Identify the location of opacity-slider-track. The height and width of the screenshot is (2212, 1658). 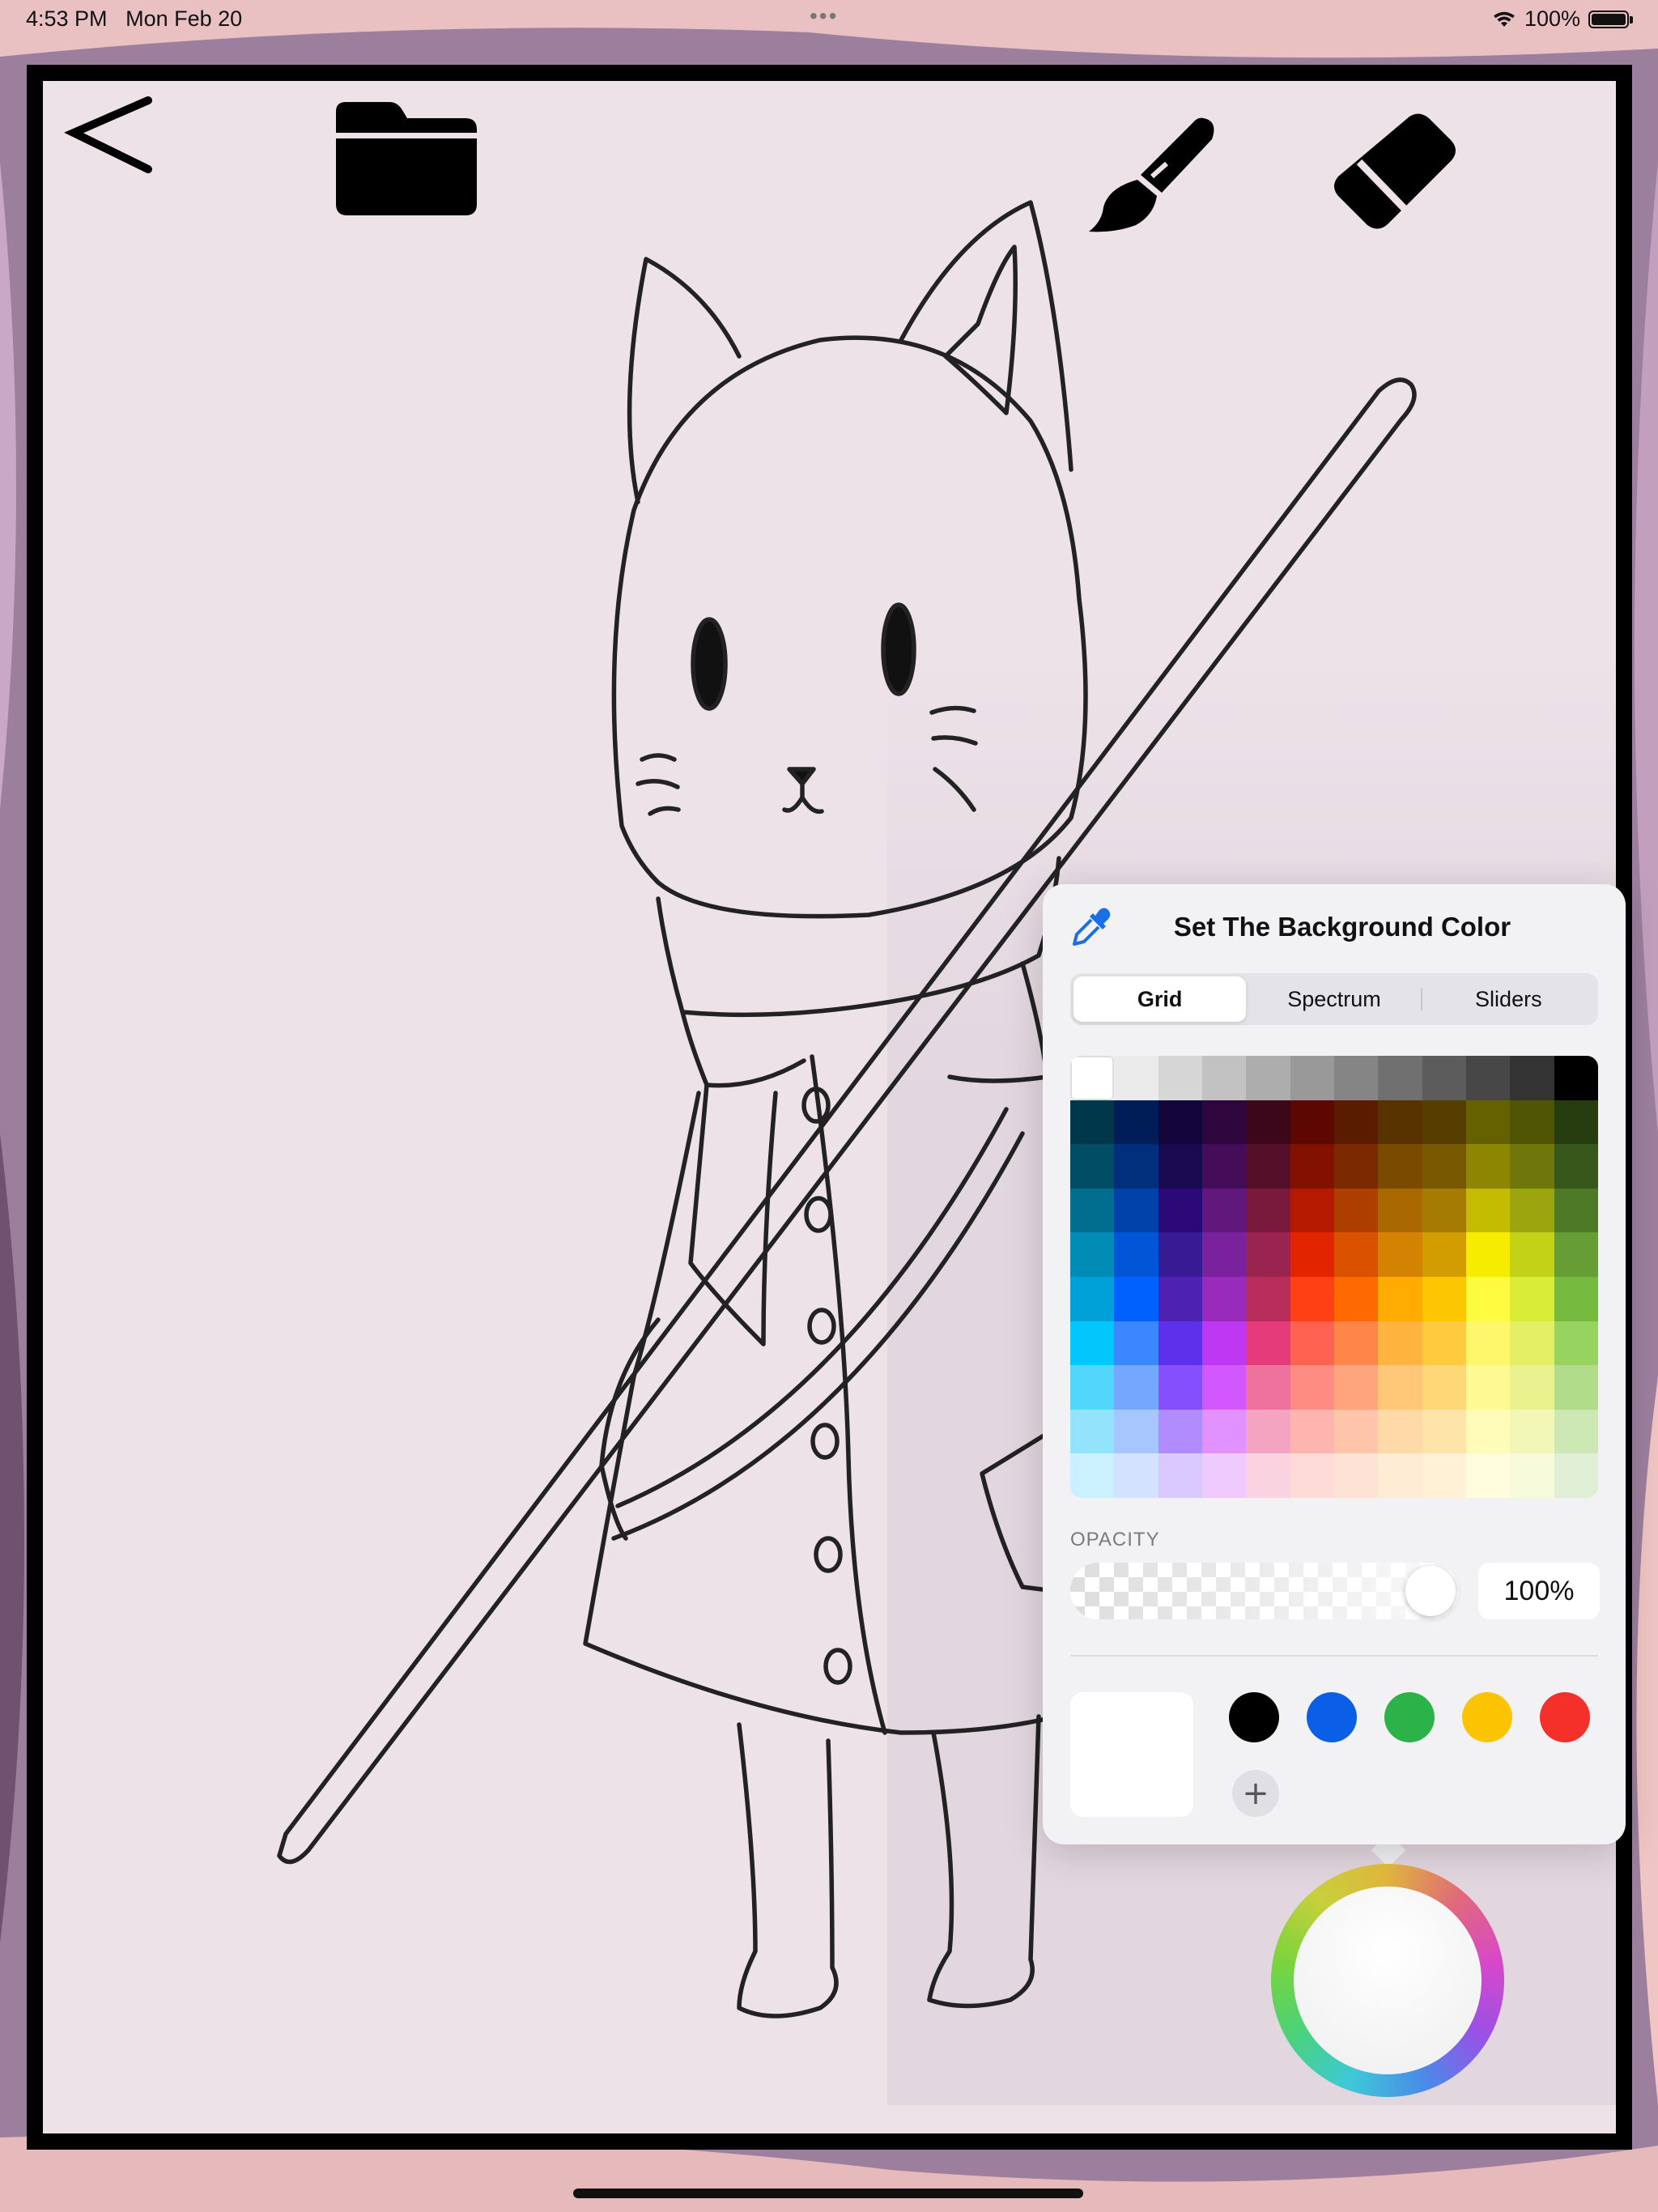
(1264, 1591).